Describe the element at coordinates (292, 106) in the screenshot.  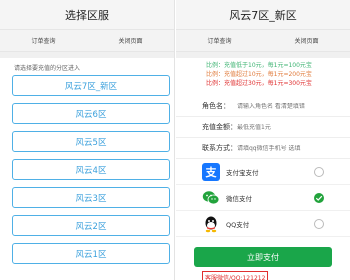
I see `role-input` at that location.